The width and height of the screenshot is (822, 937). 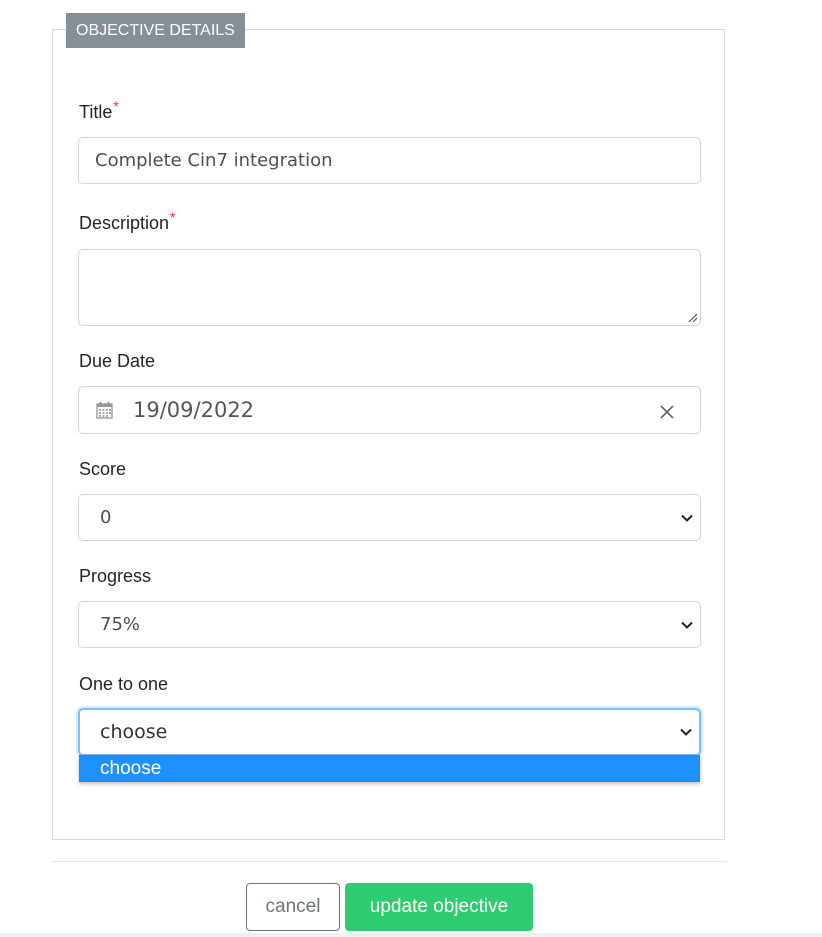 What do you see at coordinates (439, 907) in the screenshot?
I see `update-objective-button: update objective` at bounding box center [439, 907].